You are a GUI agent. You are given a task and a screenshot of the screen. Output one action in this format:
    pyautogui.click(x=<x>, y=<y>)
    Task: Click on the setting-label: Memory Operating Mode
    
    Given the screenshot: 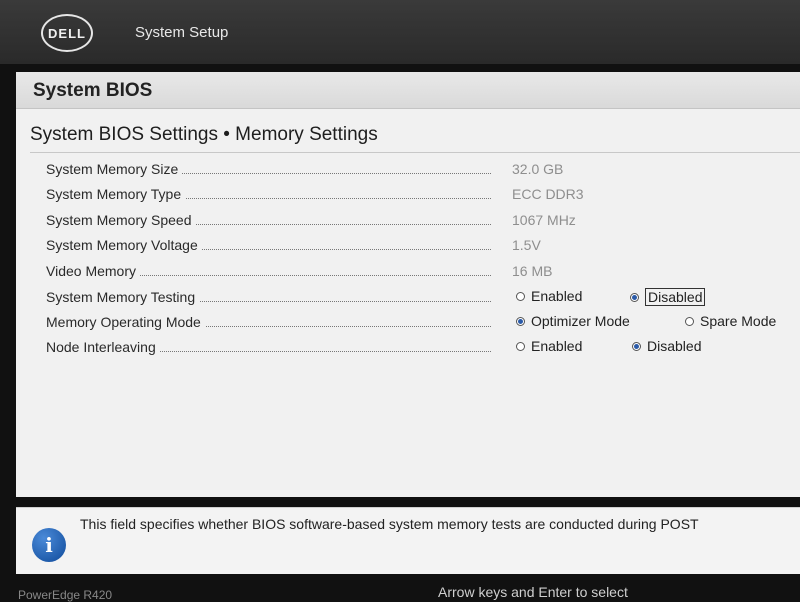 What is the action you would take?
    pyautogui.click(x=125, y=322)
    